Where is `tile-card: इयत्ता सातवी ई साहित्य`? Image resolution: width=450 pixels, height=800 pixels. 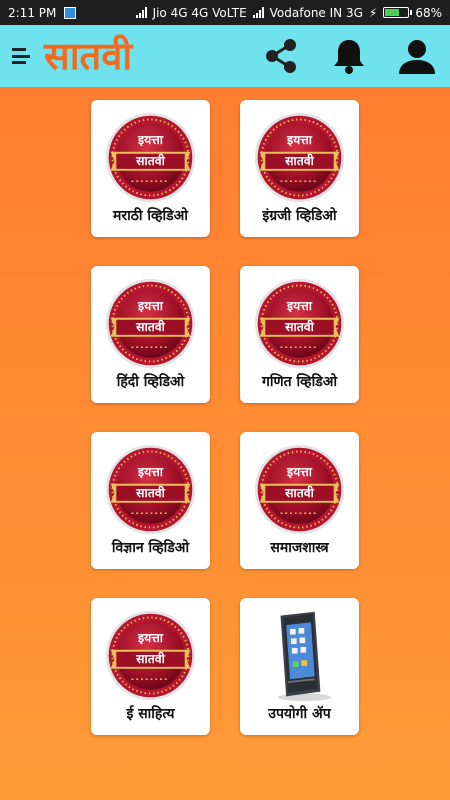
tile-card: इयत्ता सातवी ई साहित्य is located at coordinates (150, 666).